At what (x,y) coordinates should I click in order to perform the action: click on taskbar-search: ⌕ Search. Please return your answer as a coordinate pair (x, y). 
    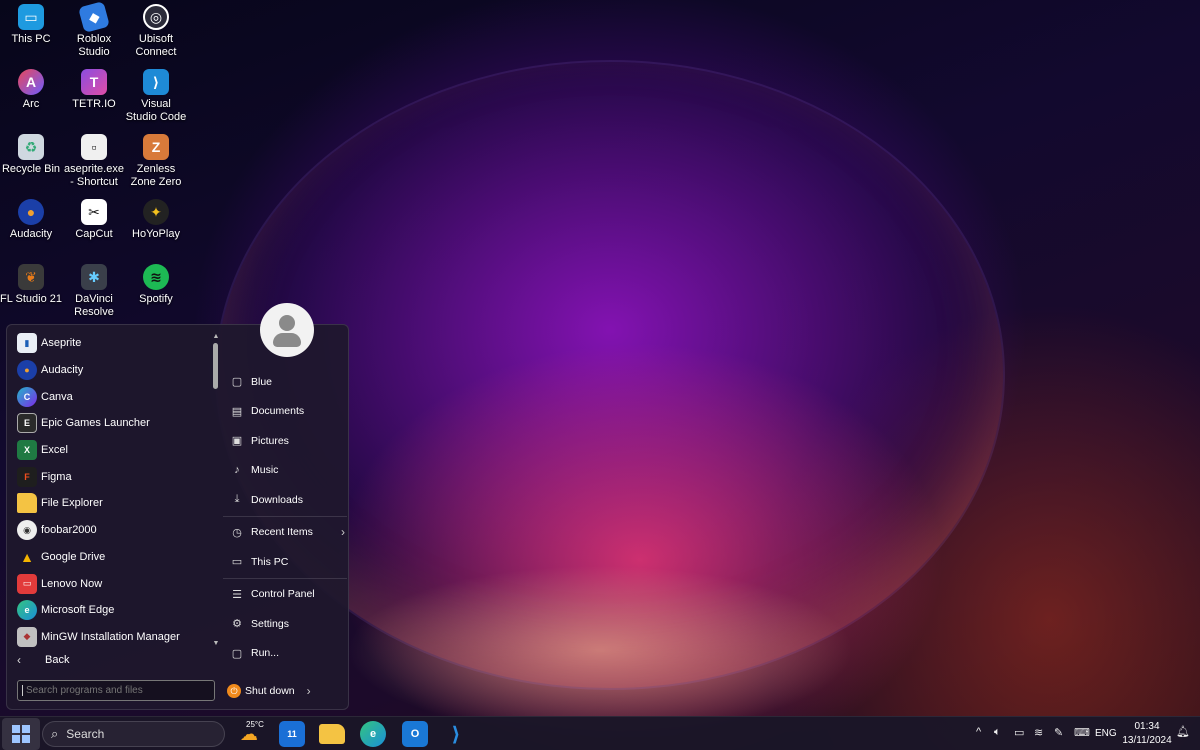
    Looking at the image, I should click on (133, 734).